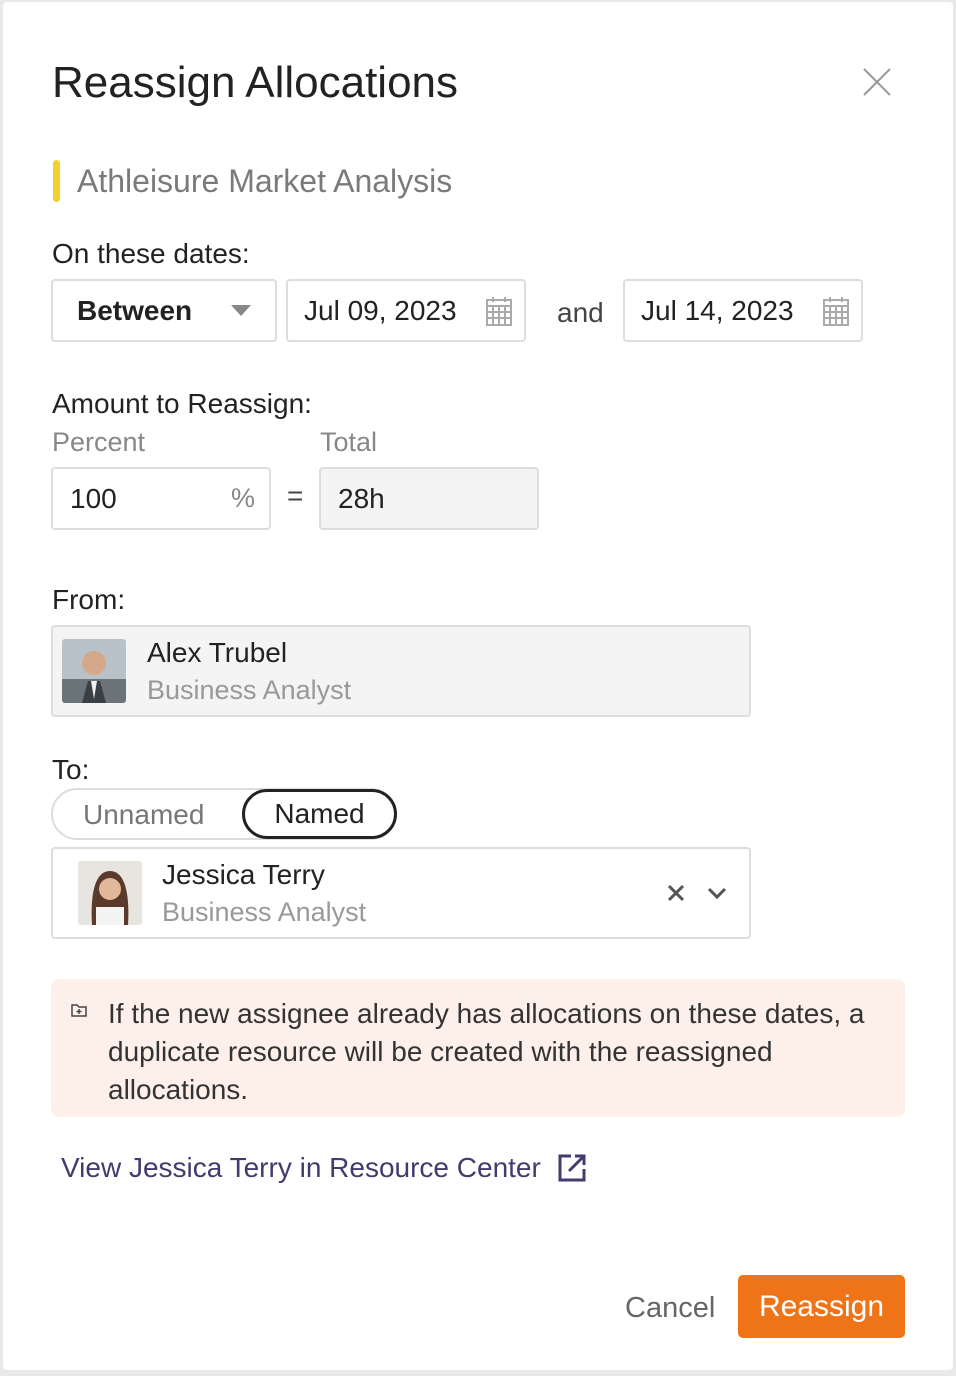 This screenshot has width=956, height=1376. I want to click on resource-center-link: View Jessica Terry in Resource Center, so click(324, 1168).